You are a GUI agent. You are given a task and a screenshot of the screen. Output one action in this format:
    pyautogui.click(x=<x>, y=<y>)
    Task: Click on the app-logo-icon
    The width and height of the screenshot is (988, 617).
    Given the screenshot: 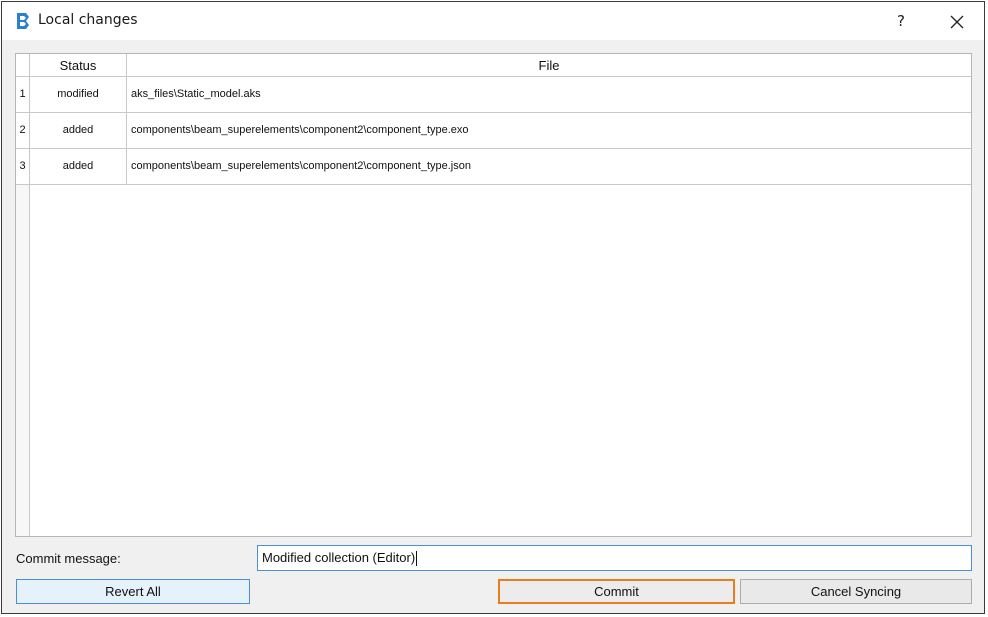 What is the action you would take?
    pyautogui.click(x=22, y=21)
    